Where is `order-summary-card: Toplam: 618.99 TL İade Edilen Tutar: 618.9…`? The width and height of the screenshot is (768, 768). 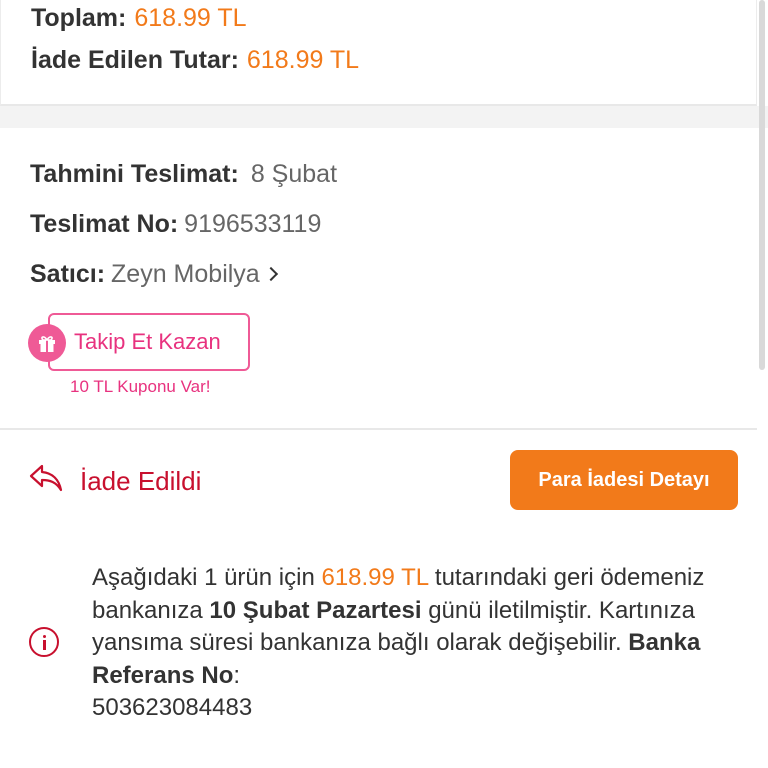 order-summary-card: Toplam: 618.99 TL İade Edilen Tutar: 618.9… is located at coordinates (378, 53).